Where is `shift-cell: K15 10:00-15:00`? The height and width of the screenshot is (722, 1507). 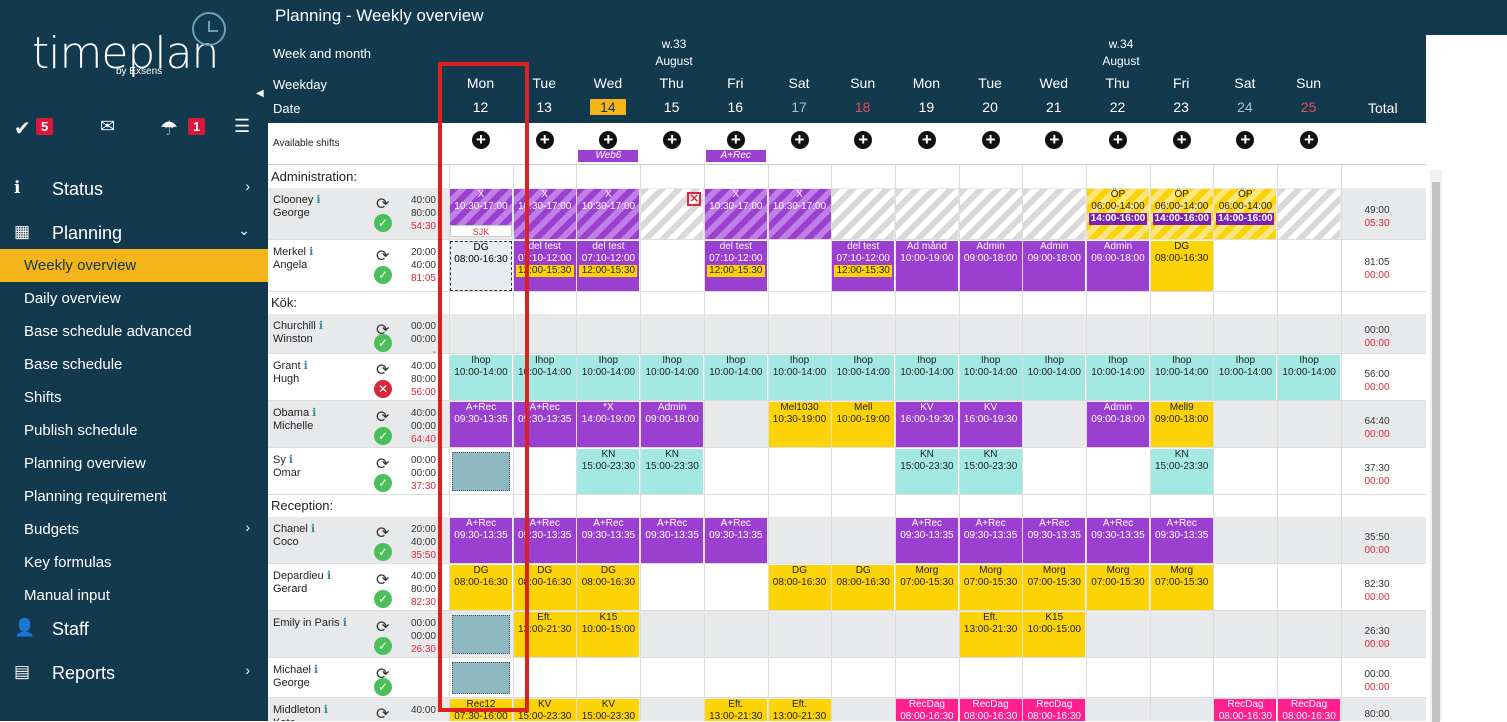
shift-cell: K15 10:00-15:00 is located at coordinates (1054, 634).